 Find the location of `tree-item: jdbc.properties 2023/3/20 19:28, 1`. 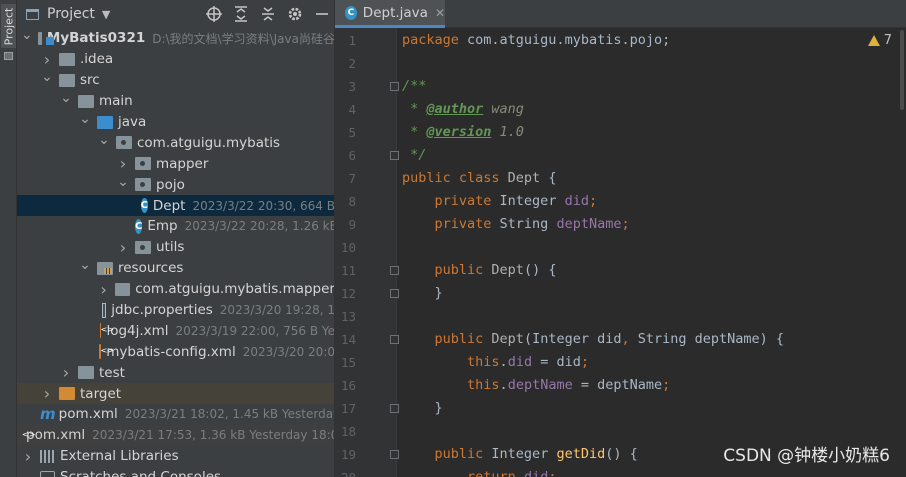

tree-item: jdbc.properties 2023/3/20 19:28, 1 is located at coordinates (175, 310).